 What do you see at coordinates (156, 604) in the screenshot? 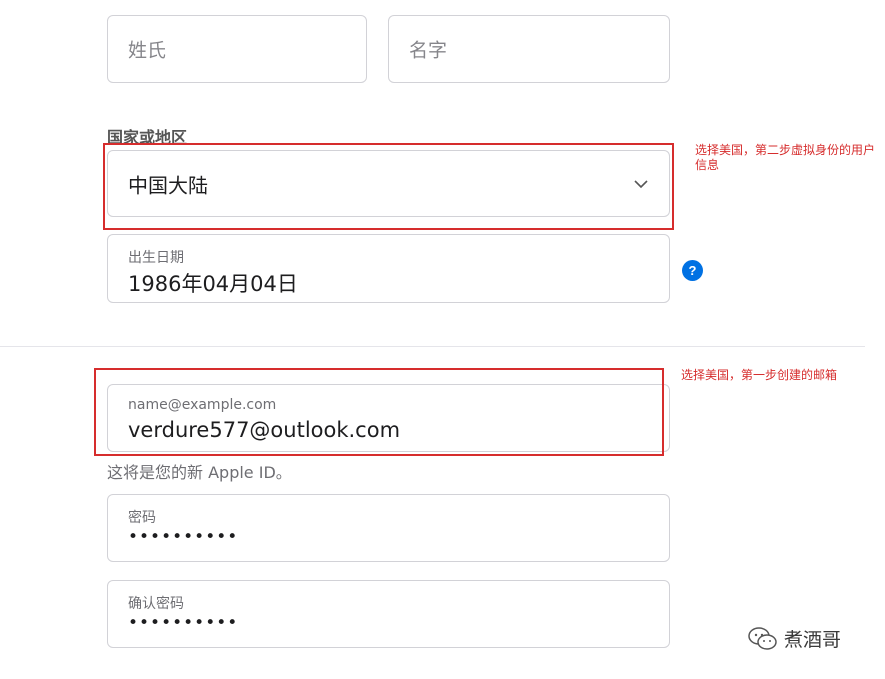
I see `confirm-password-label: 确认密码` at bounding box center [156, 604].